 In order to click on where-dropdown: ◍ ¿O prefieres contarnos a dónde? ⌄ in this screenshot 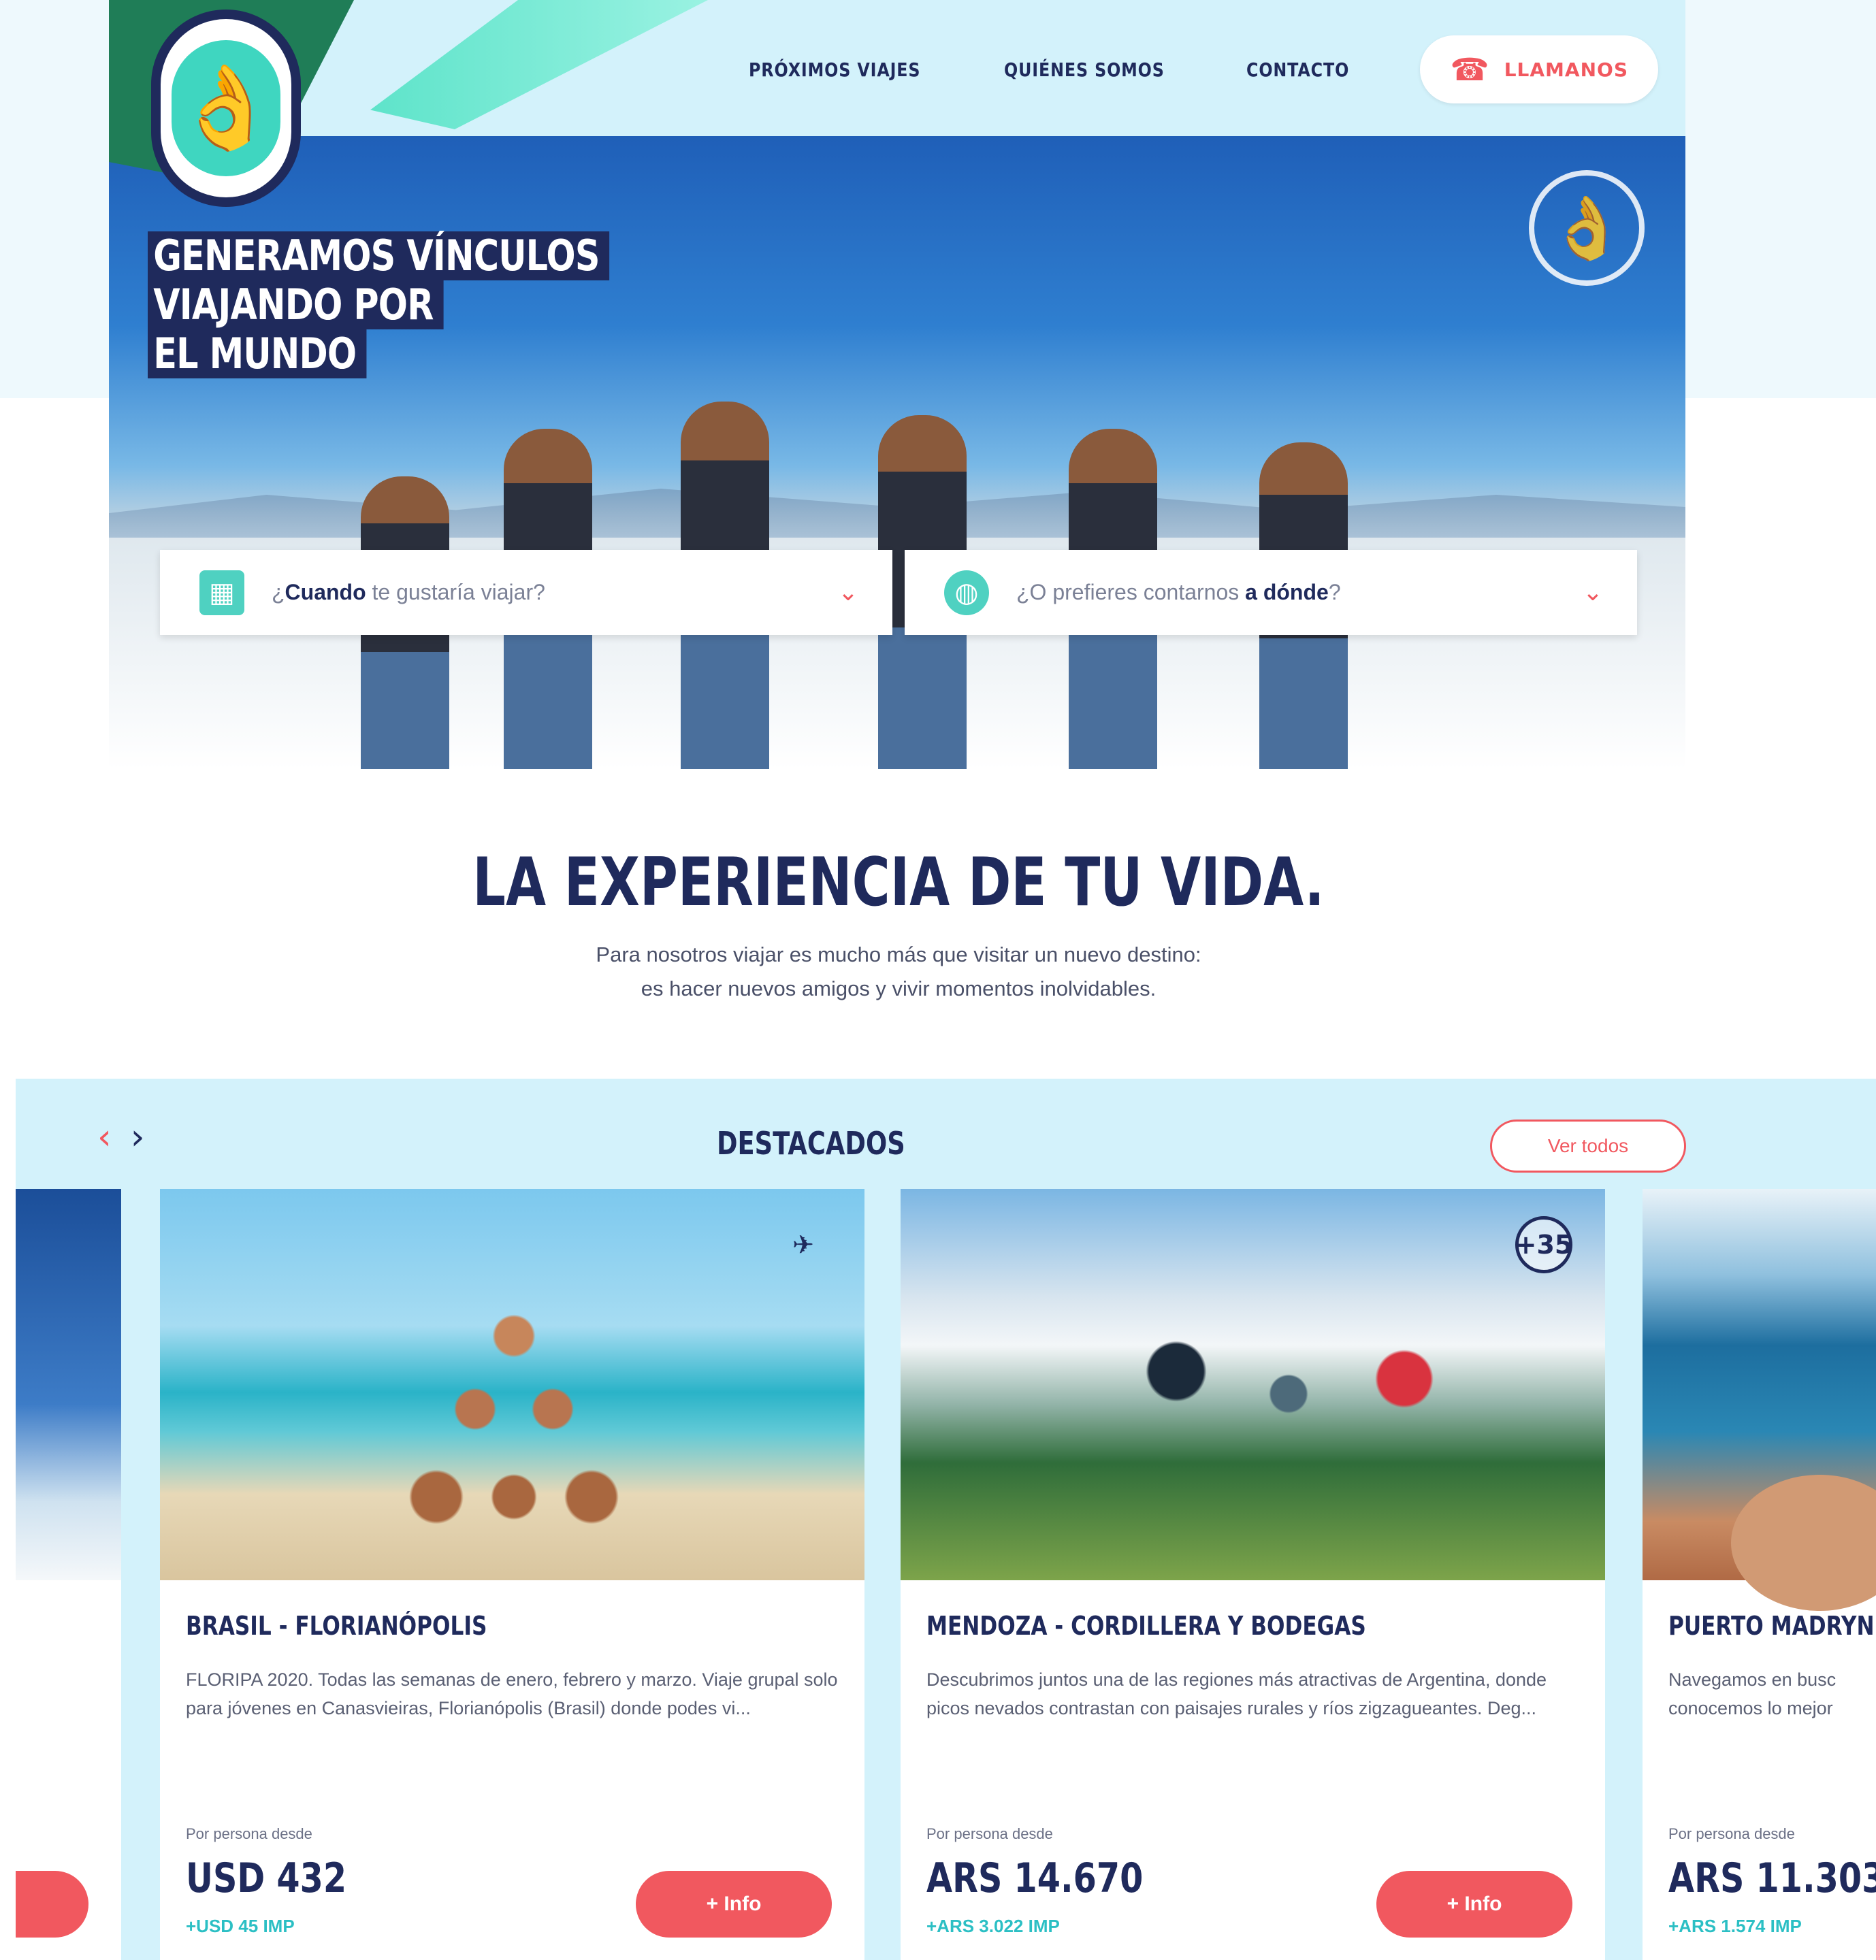, I will do `click(1271, 593)`.